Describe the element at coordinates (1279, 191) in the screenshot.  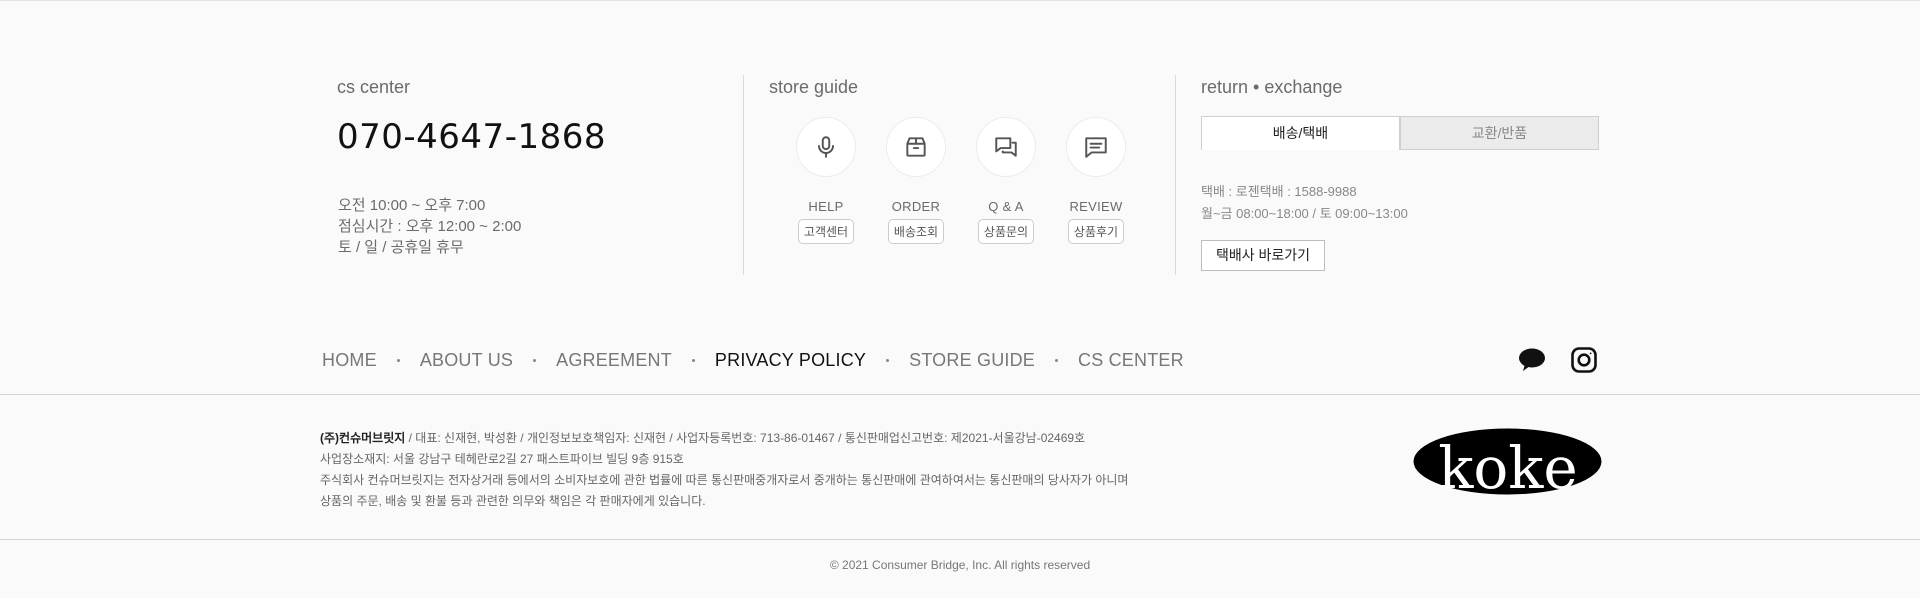
I see `courier-info-line: 택배 : 로젠택배 : 1588-9988` at that location.